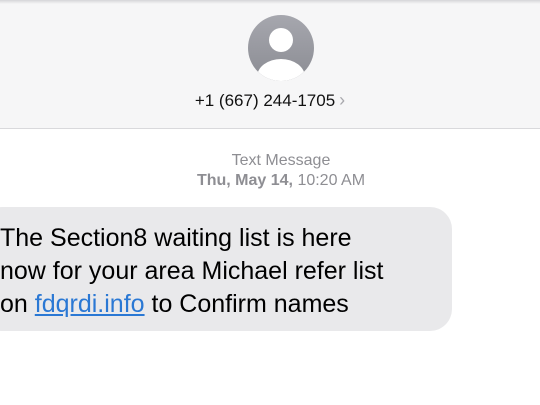 This screenshot has width=540, height=405. What do you see at coordinates (17, 304) in the screenshot?
I see `message-line-3-prefix: on` at bounding box center [17, 304].